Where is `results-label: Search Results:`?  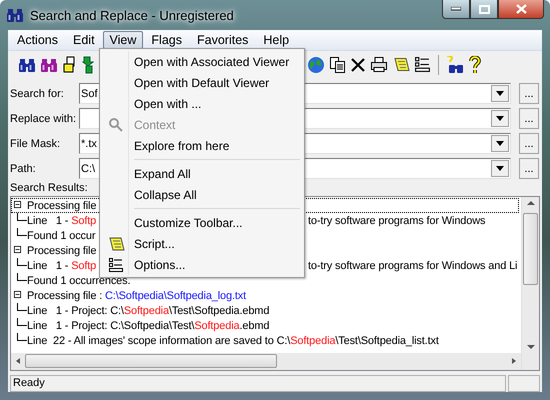 results-label: Search Results: is located at coordinates (49, 189).